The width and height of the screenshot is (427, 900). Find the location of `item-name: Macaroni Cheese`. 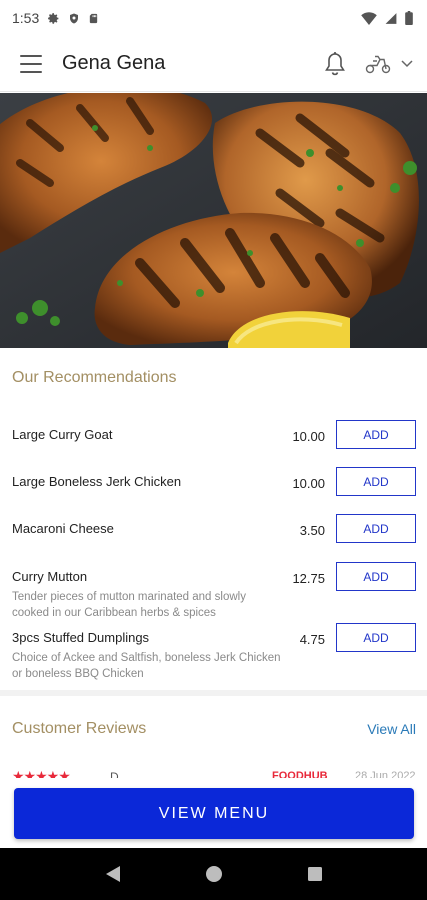

item-name: Macaroni Cheese is located at coordinates (63, 528).